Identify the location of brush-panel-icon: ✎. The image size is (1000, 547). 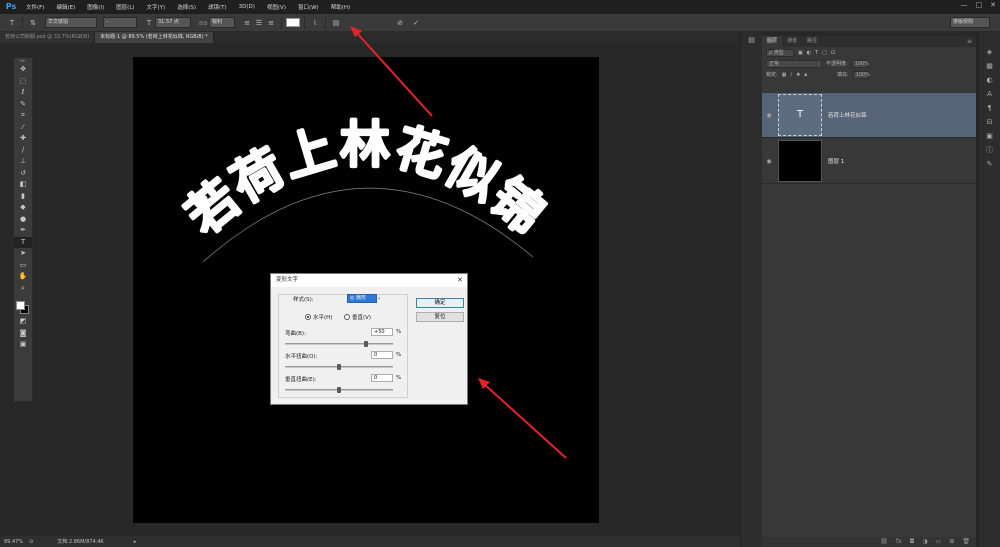
(990, 164).